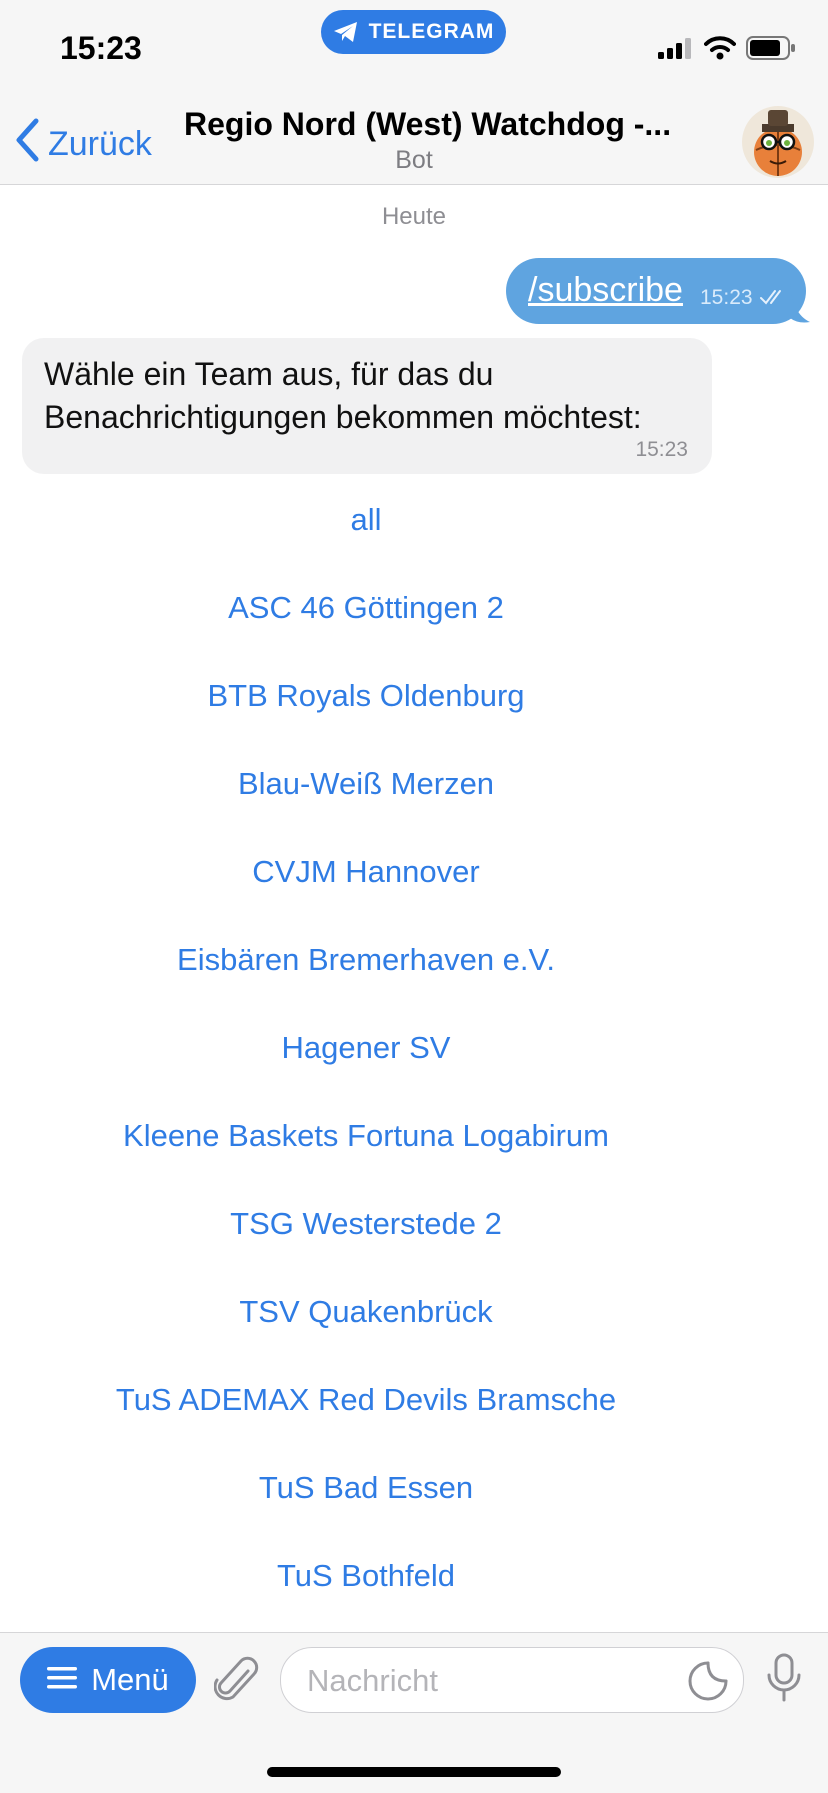 The image size is (828, 1793). I want to click on menu-button: Menü, so click(108, 1680).